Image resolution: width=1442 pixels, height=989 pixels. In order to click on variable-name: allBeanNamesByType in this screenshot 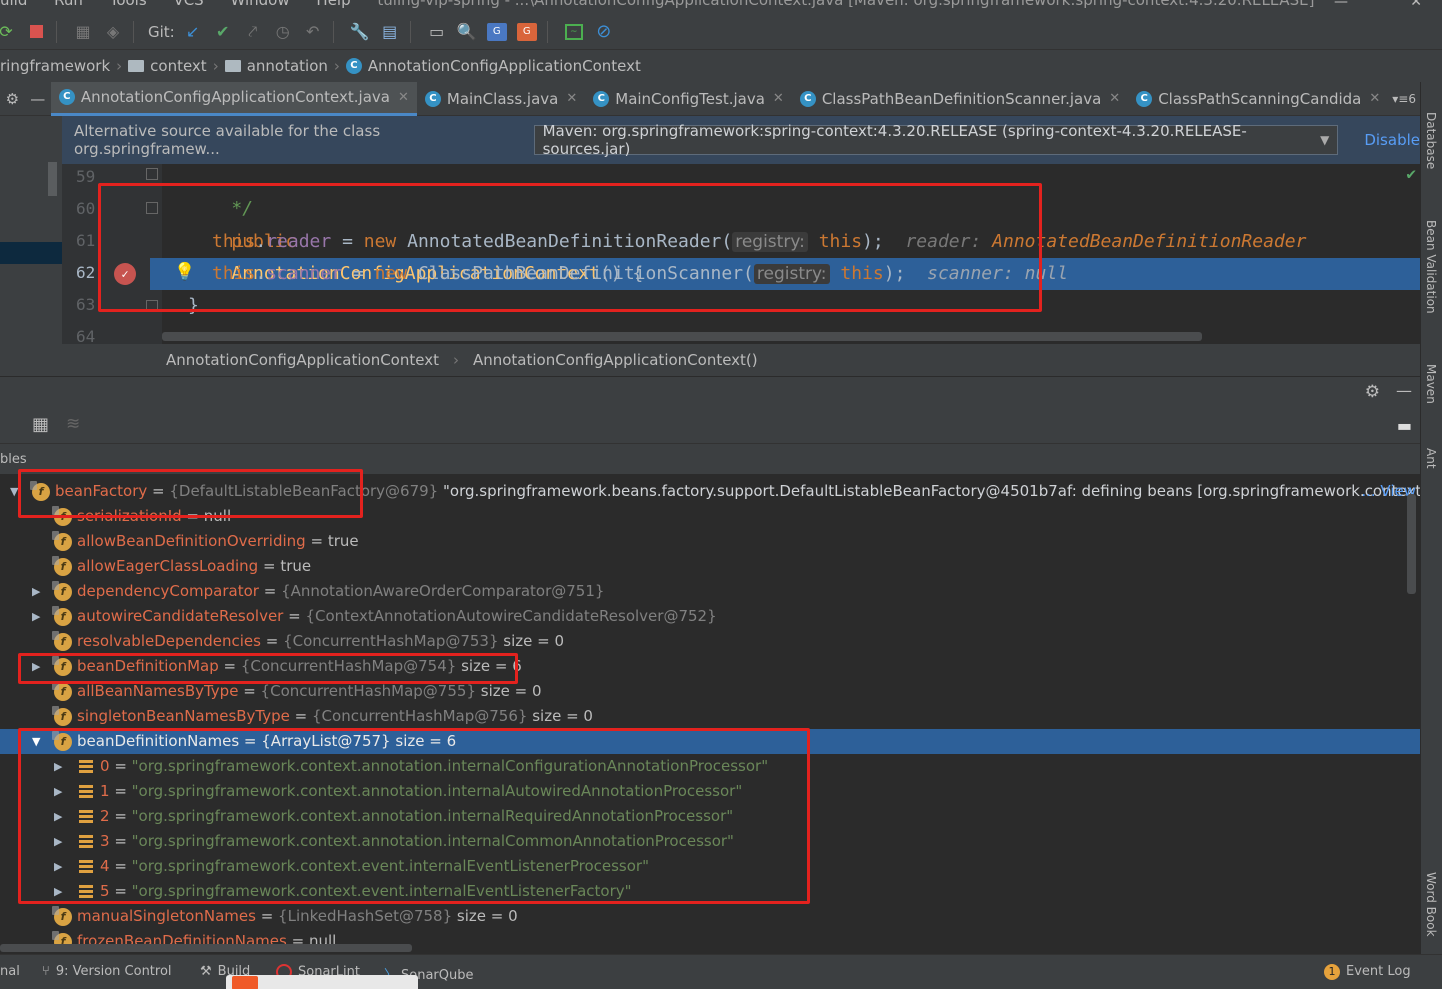, I will do `click(158, 691)`.